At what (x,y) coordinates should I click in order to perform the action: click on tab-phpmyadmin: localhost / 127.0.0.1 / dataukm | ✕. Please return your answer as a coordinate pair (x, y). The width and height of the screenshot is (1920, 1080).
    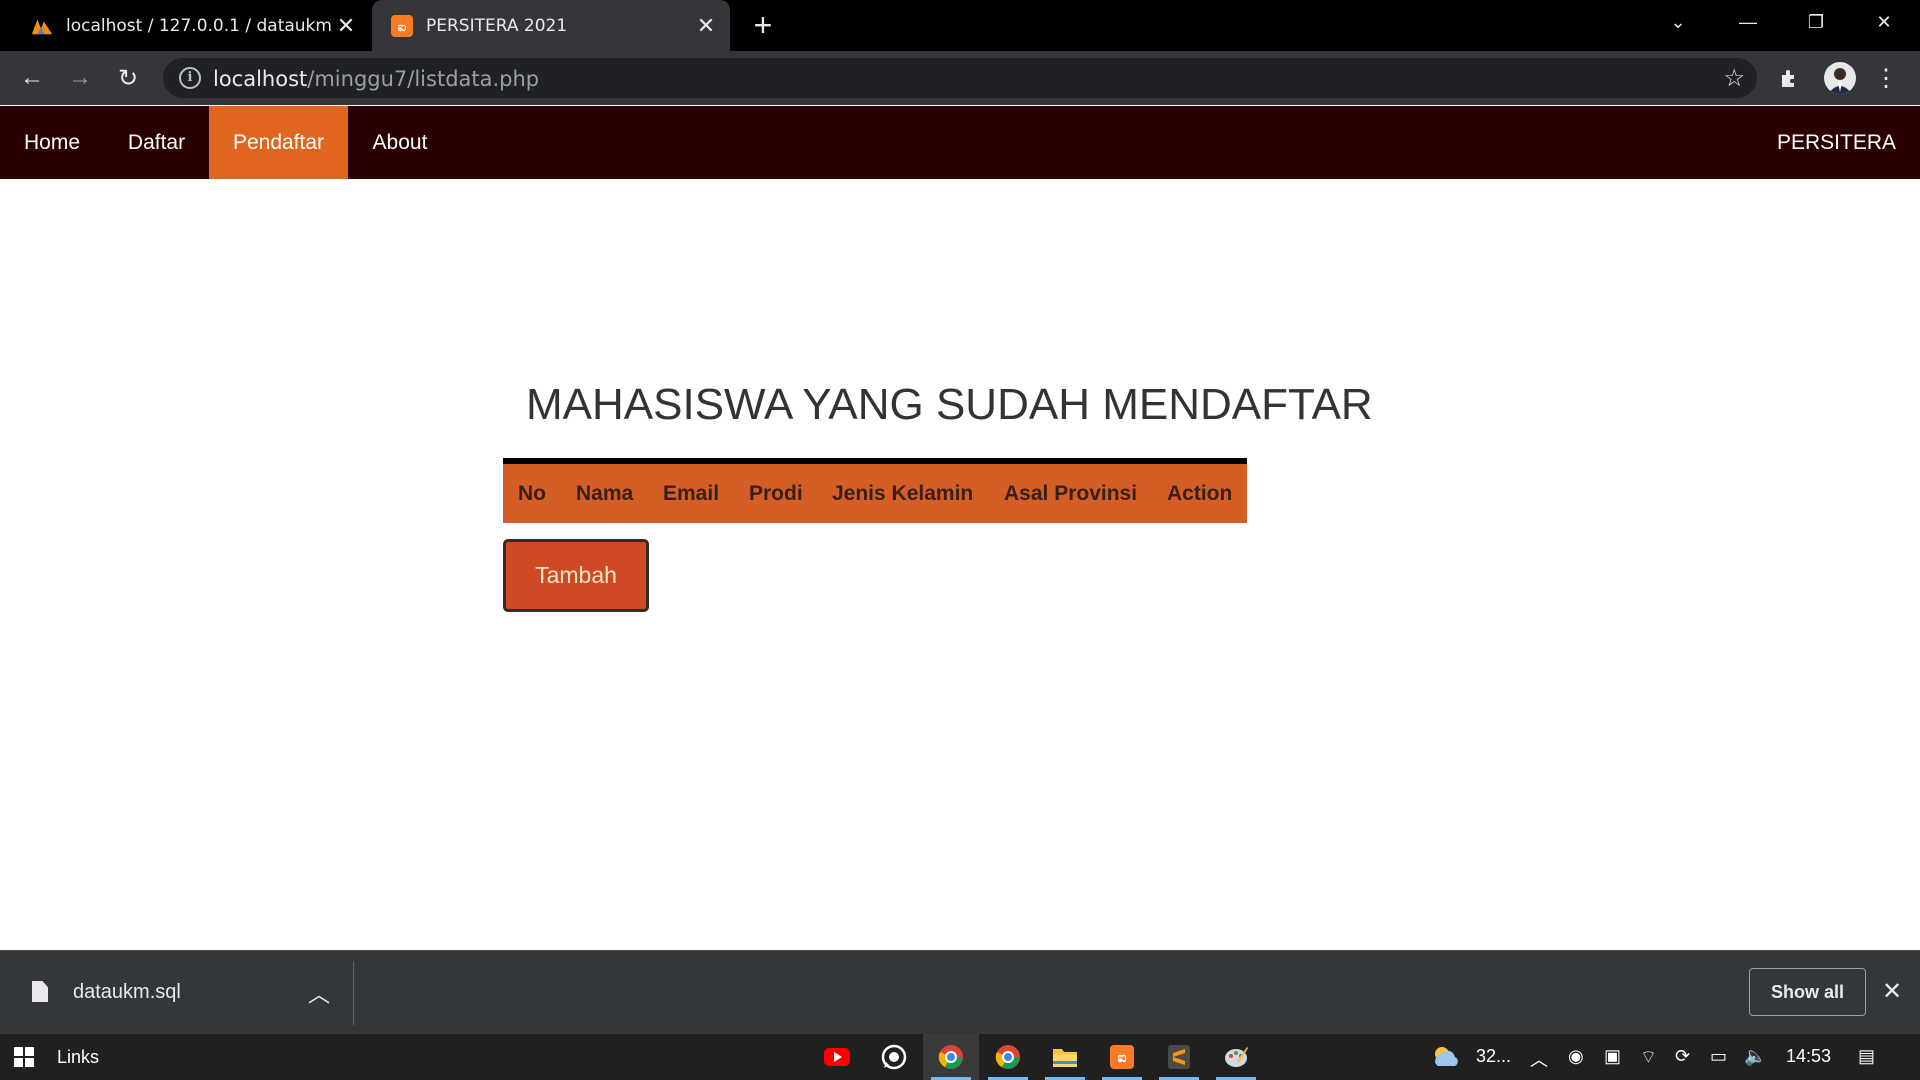
    Looking at the image, I should click on (185, 25).